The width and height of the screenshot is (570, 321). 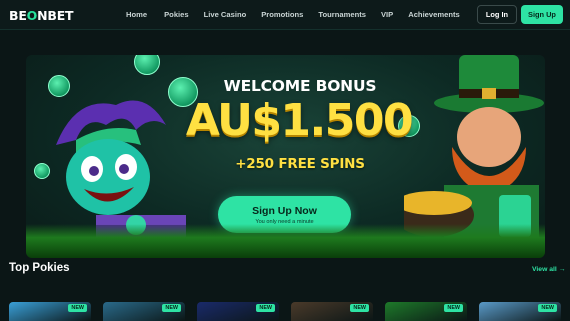 I want to click on signup-button: Sign Up, so click(x=542, y=14).